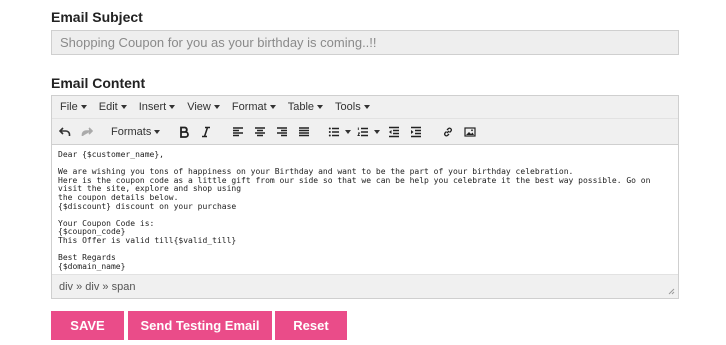 The image size is (726, 345). I want to click on align-left-button, so click(238, 132).